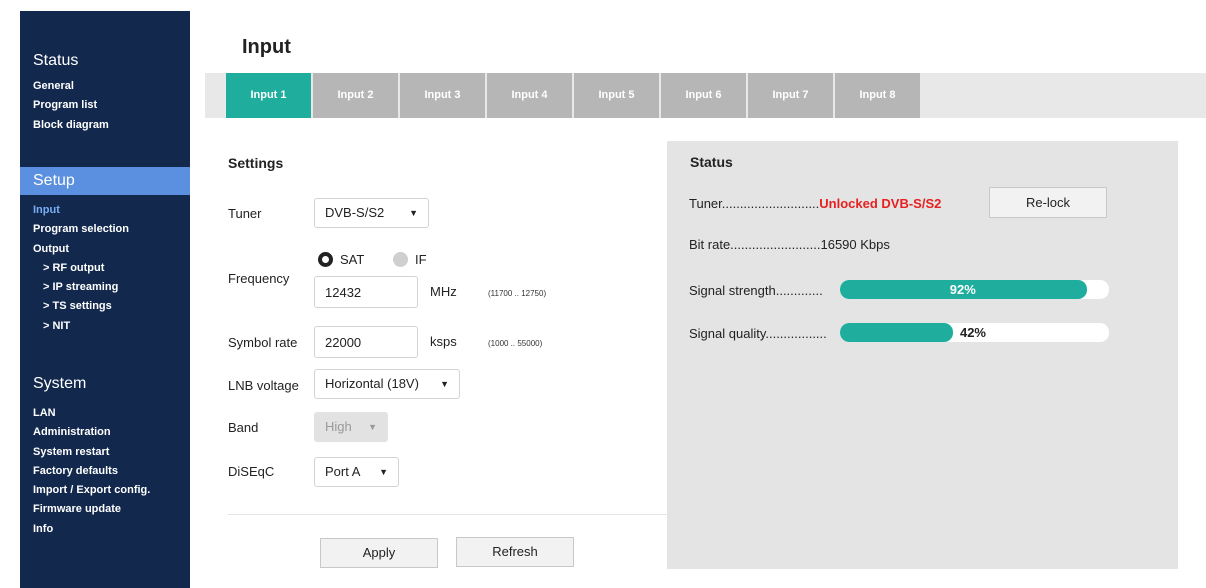  What do you see at coordinates (91, 455) in the screenshot?
I see `sidebar-item-system-restart: System restart` at bounding box center [91, 455].